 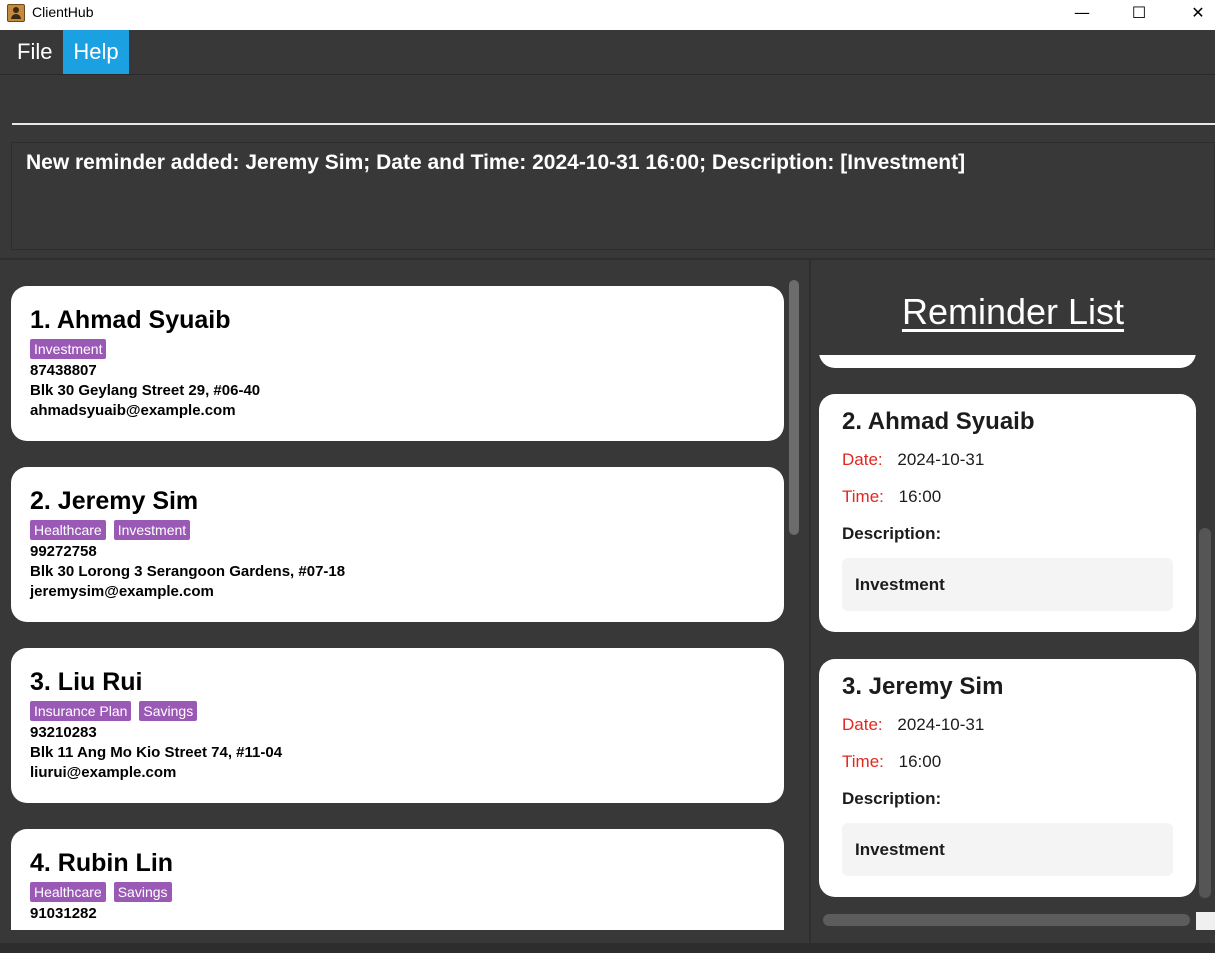 What do you see at coordinates (1205, 713) in the screenshot?
I see `reminder-list-vertical-scrollbar` at bounding box center [1205, 713].